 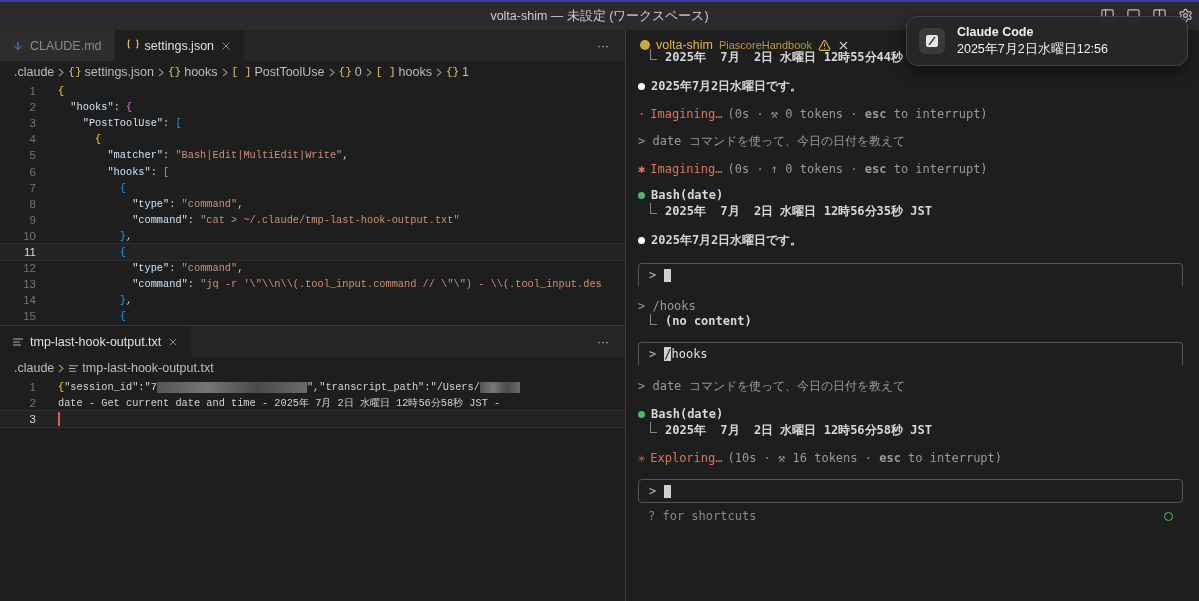 What do you see at coordinates (29, 300) in the screenshot?
I see `line-number: 14` at bounding box center [29, 300].